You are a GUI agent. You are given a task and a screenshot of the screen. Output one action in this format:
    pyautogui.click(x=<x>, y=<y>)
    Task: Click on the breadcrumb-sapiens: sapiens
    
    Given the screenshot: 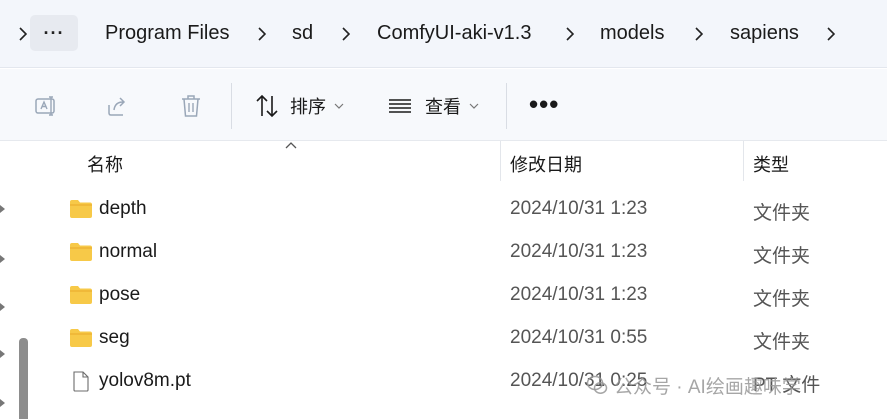 What is the action you would take?
    pyautogui.click(x=764, y=33)
    